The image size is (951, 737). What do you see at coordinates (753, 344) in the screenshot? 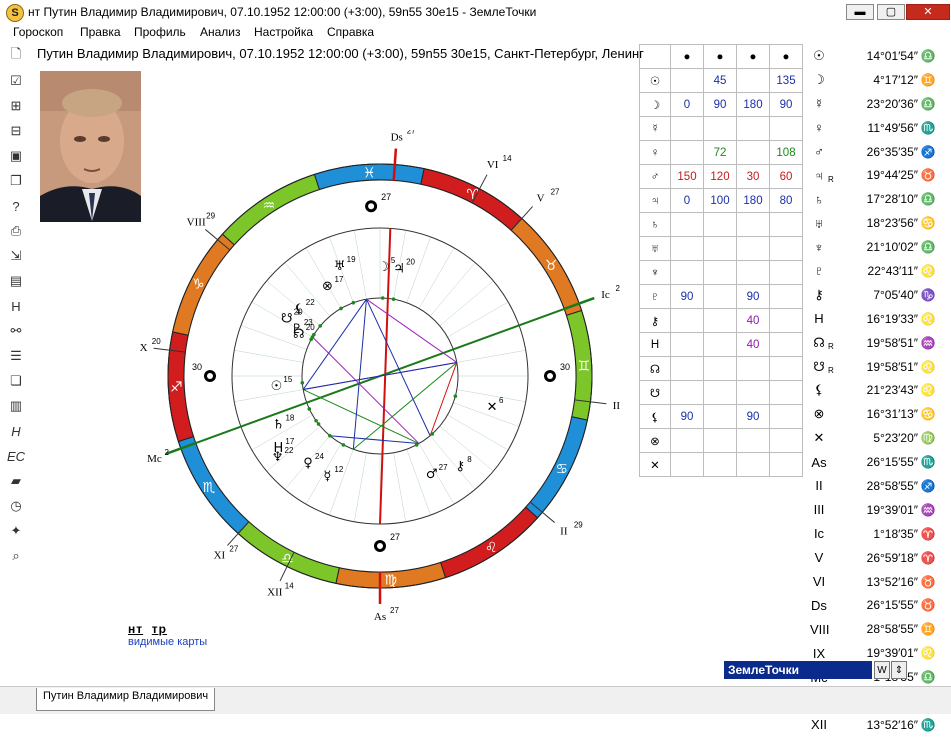
I see `aspect-cell: 40` at bounding box center [753, 344].